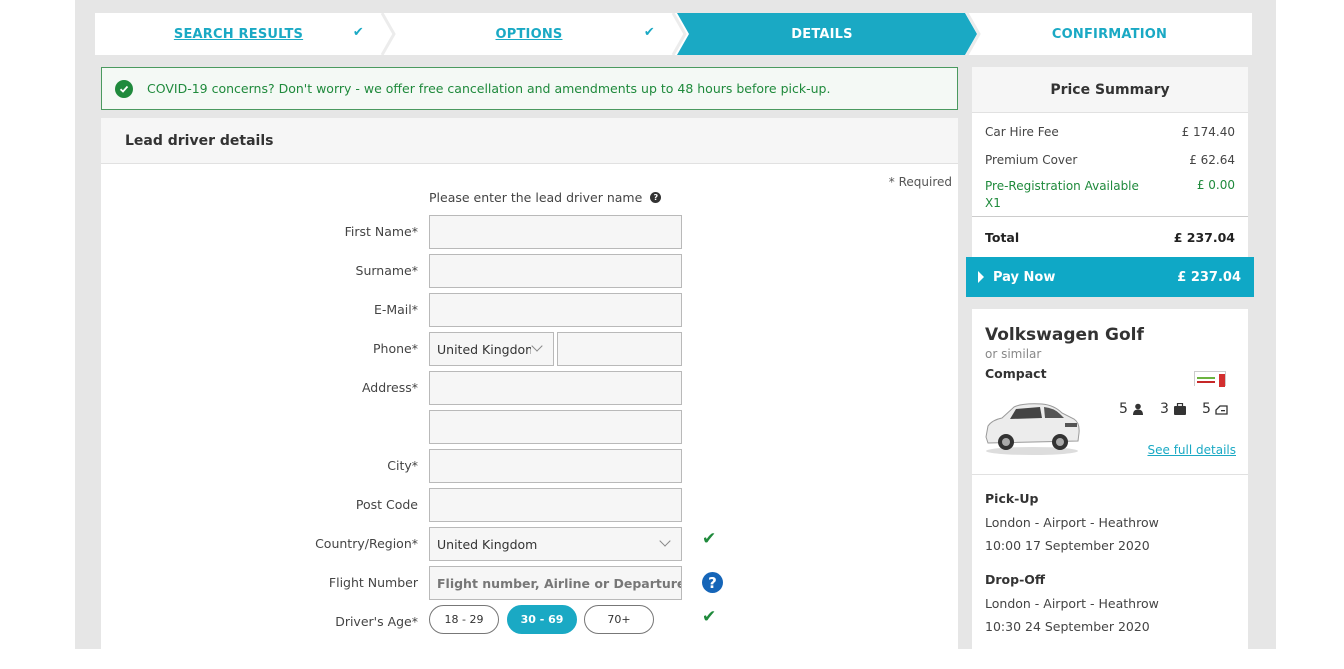 The height and width of the screenshot is (669, 1344). Describe the element at coordinates (555, 427) in the screenshot. I see `address-line2-input` at that location.